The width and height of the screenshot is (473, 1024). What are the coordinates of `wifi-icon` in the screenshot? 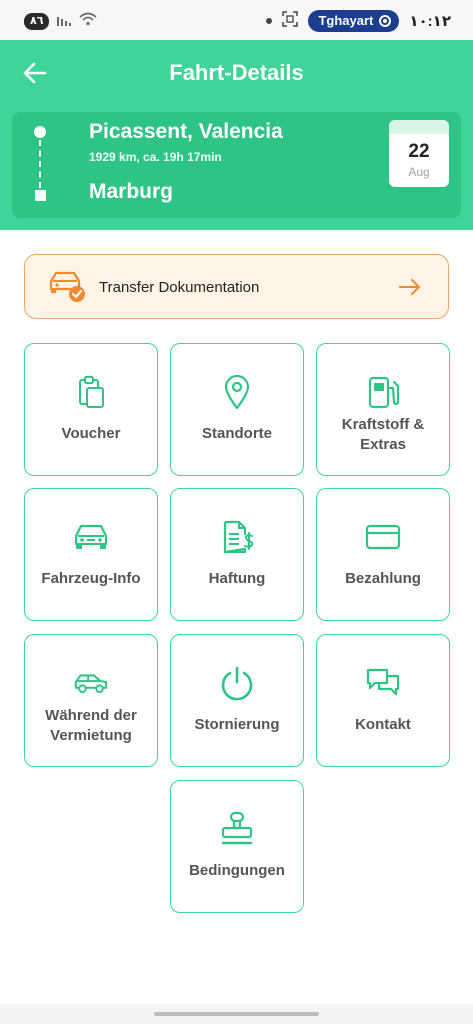 It's located at (88, 21).